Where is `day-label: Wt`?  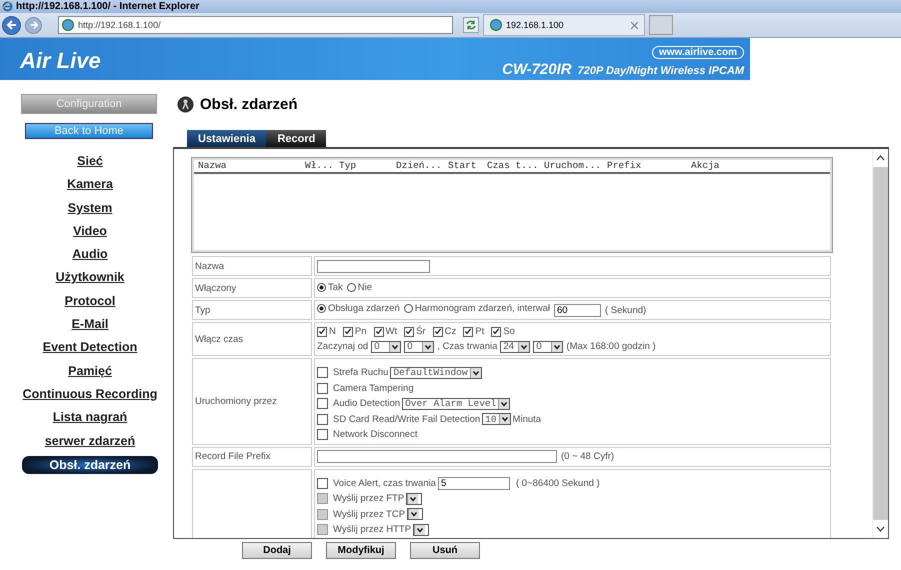
day-label: Wt is located at coordinates (392, 331).